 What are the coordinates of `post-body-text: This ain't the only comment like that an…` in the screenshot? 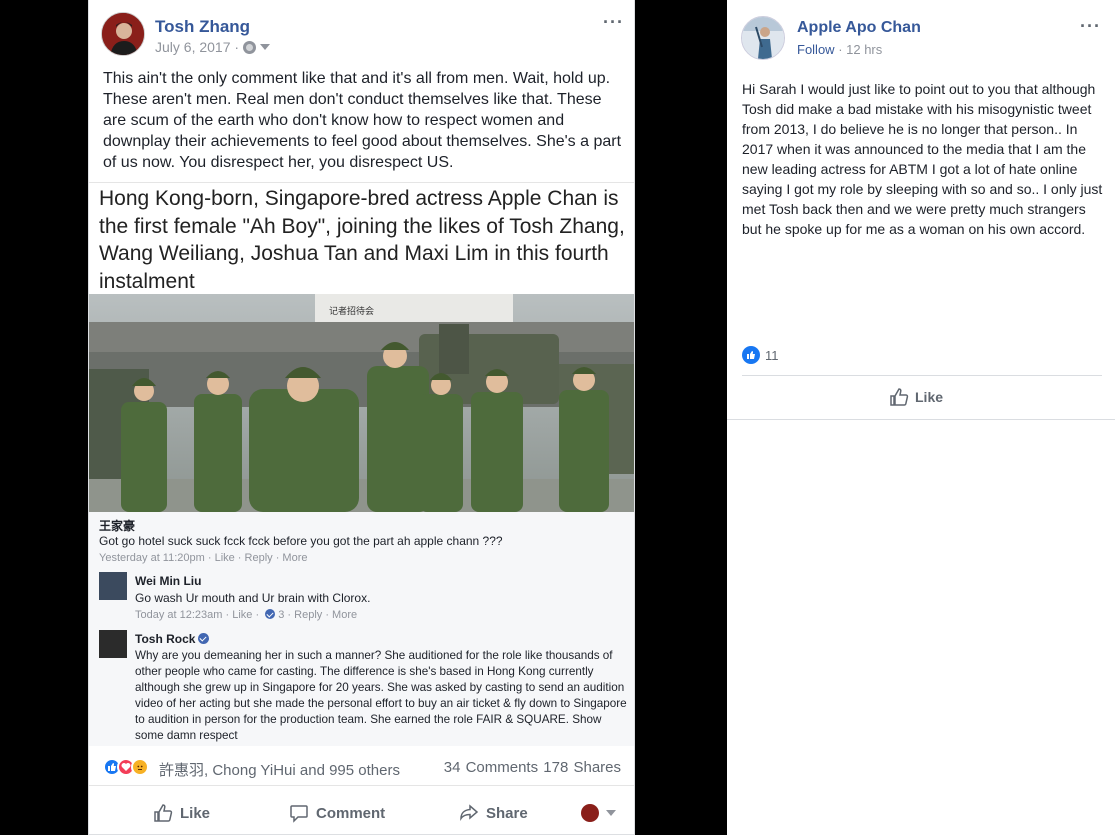 It's located at (362, 120).